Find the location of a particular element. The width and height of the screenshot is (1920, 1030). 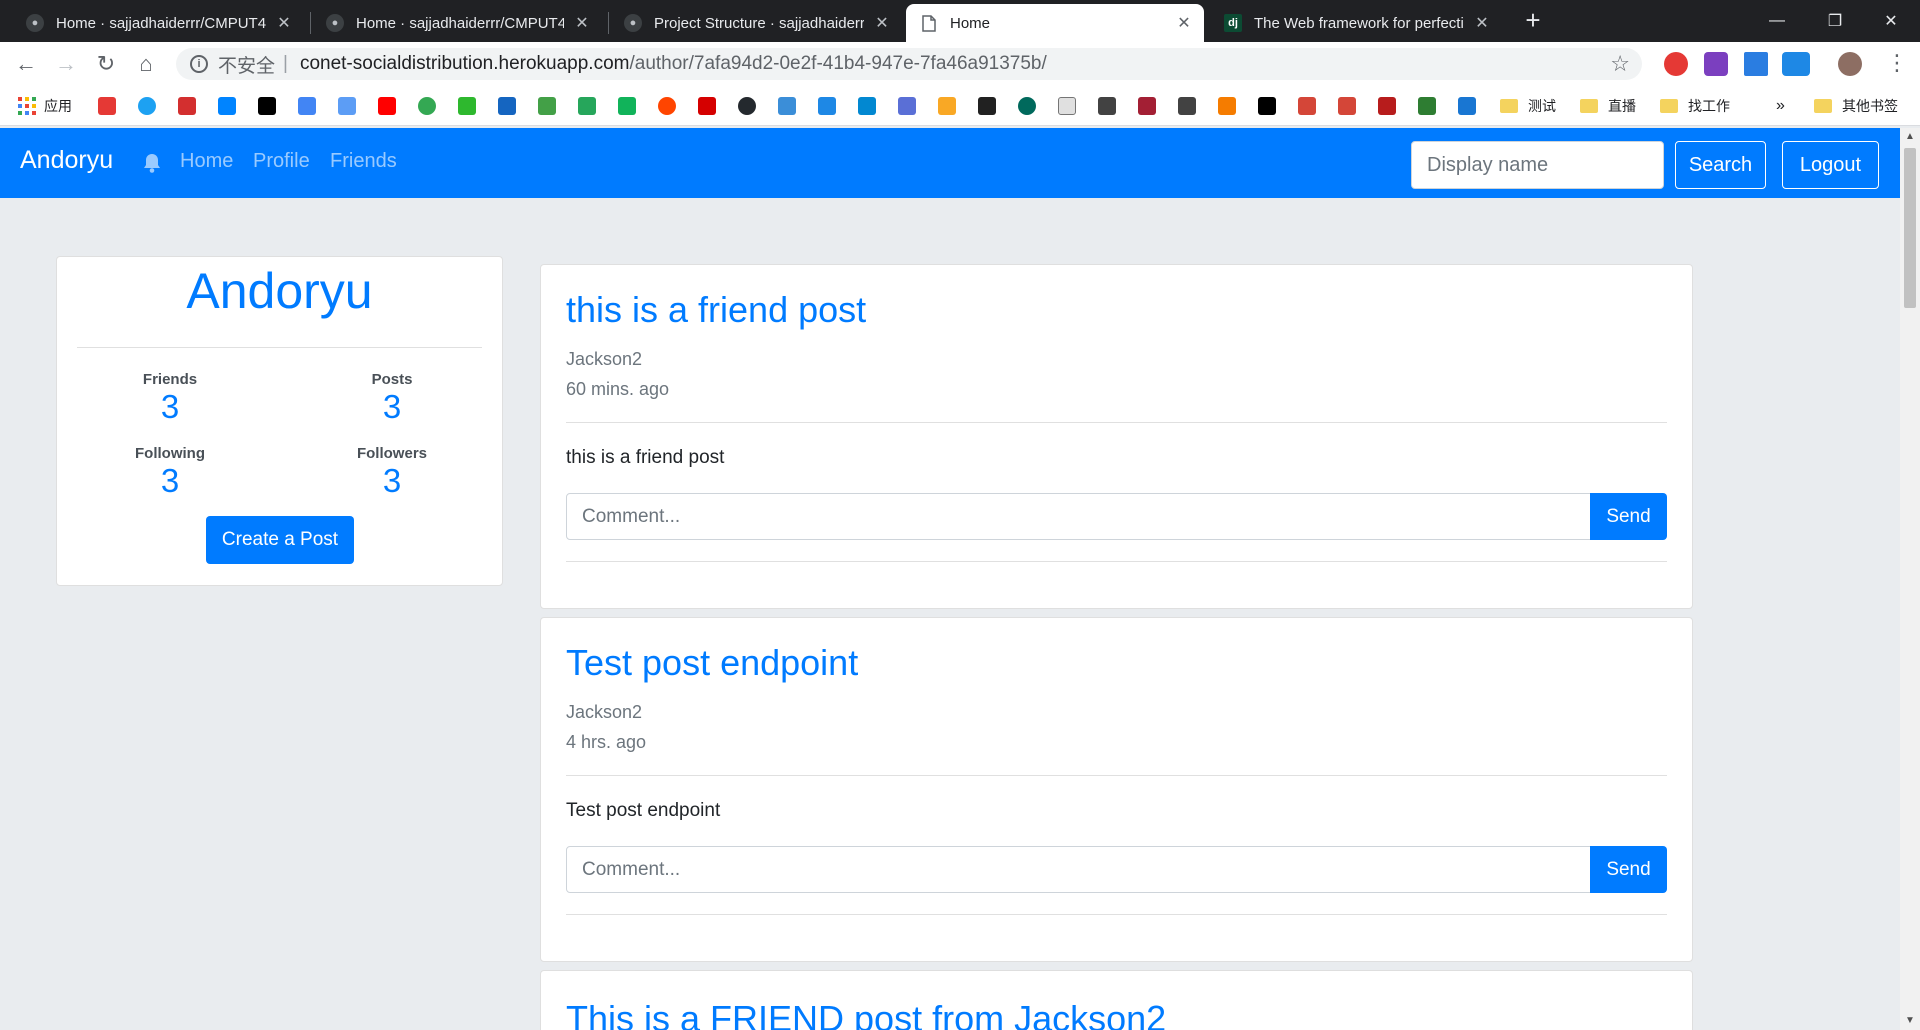

post-title: this is a friend post is located at coordinates (716, 310).